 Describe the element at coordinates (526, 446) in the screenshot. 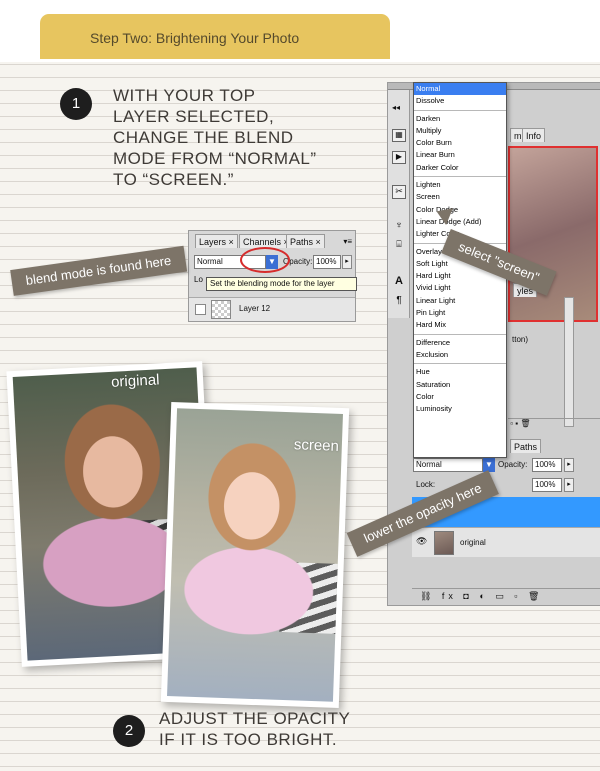

I see `tab-paths-right: Paths` at that location.